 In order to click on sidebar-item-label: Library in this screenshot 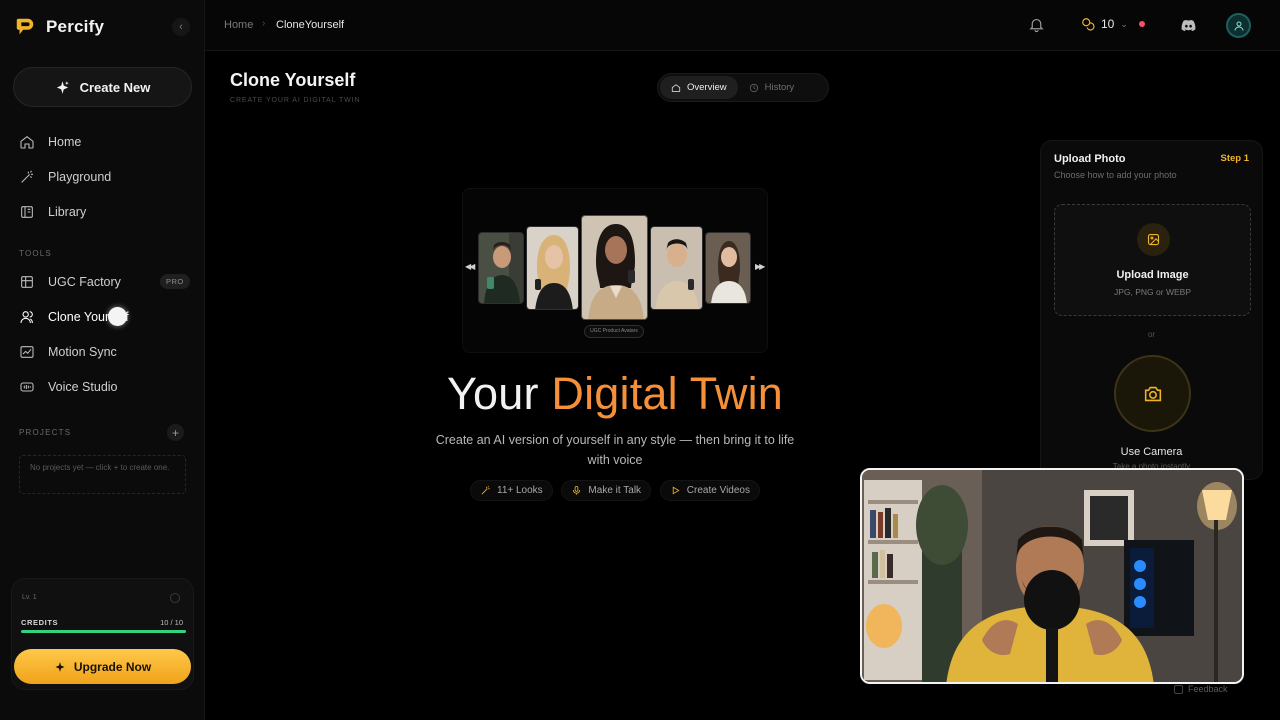, I will do `click(67, 211)`.